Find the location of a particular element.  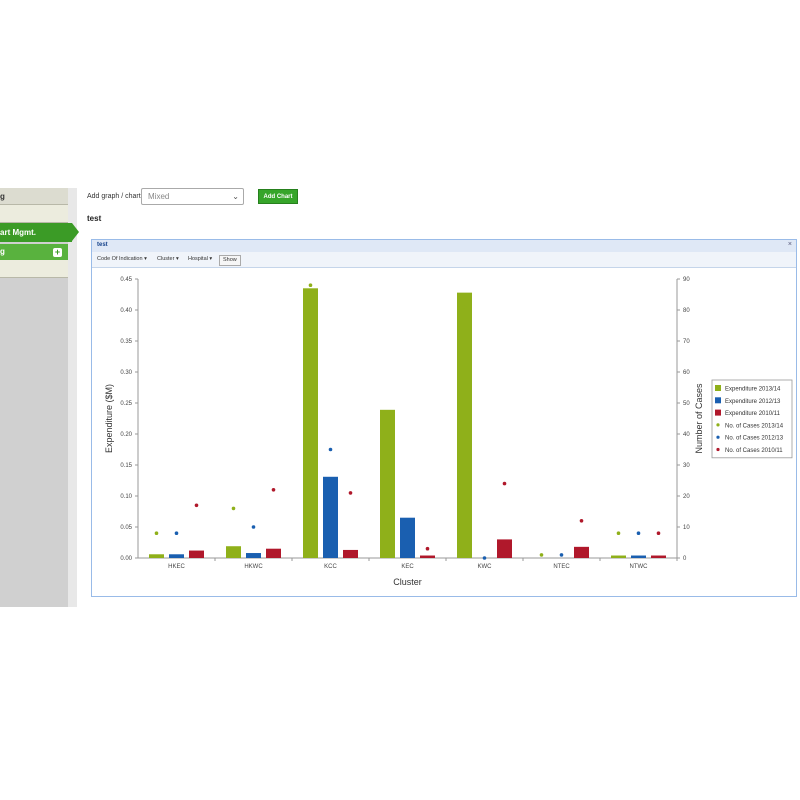

page-title: test is located at coordinates (94, 218).